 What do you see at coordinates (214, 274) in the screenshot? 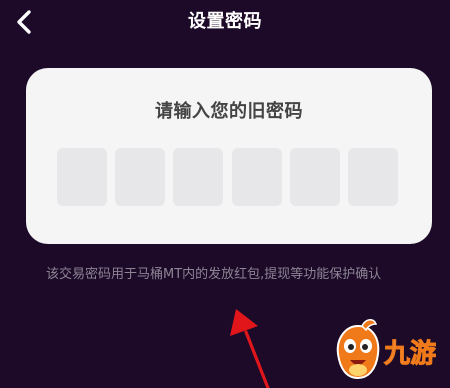
I see `password-hint-text: 该交易密码用于马桶MT内的发放红包,提现等功能保护确认` at bounding box center [214, 274].